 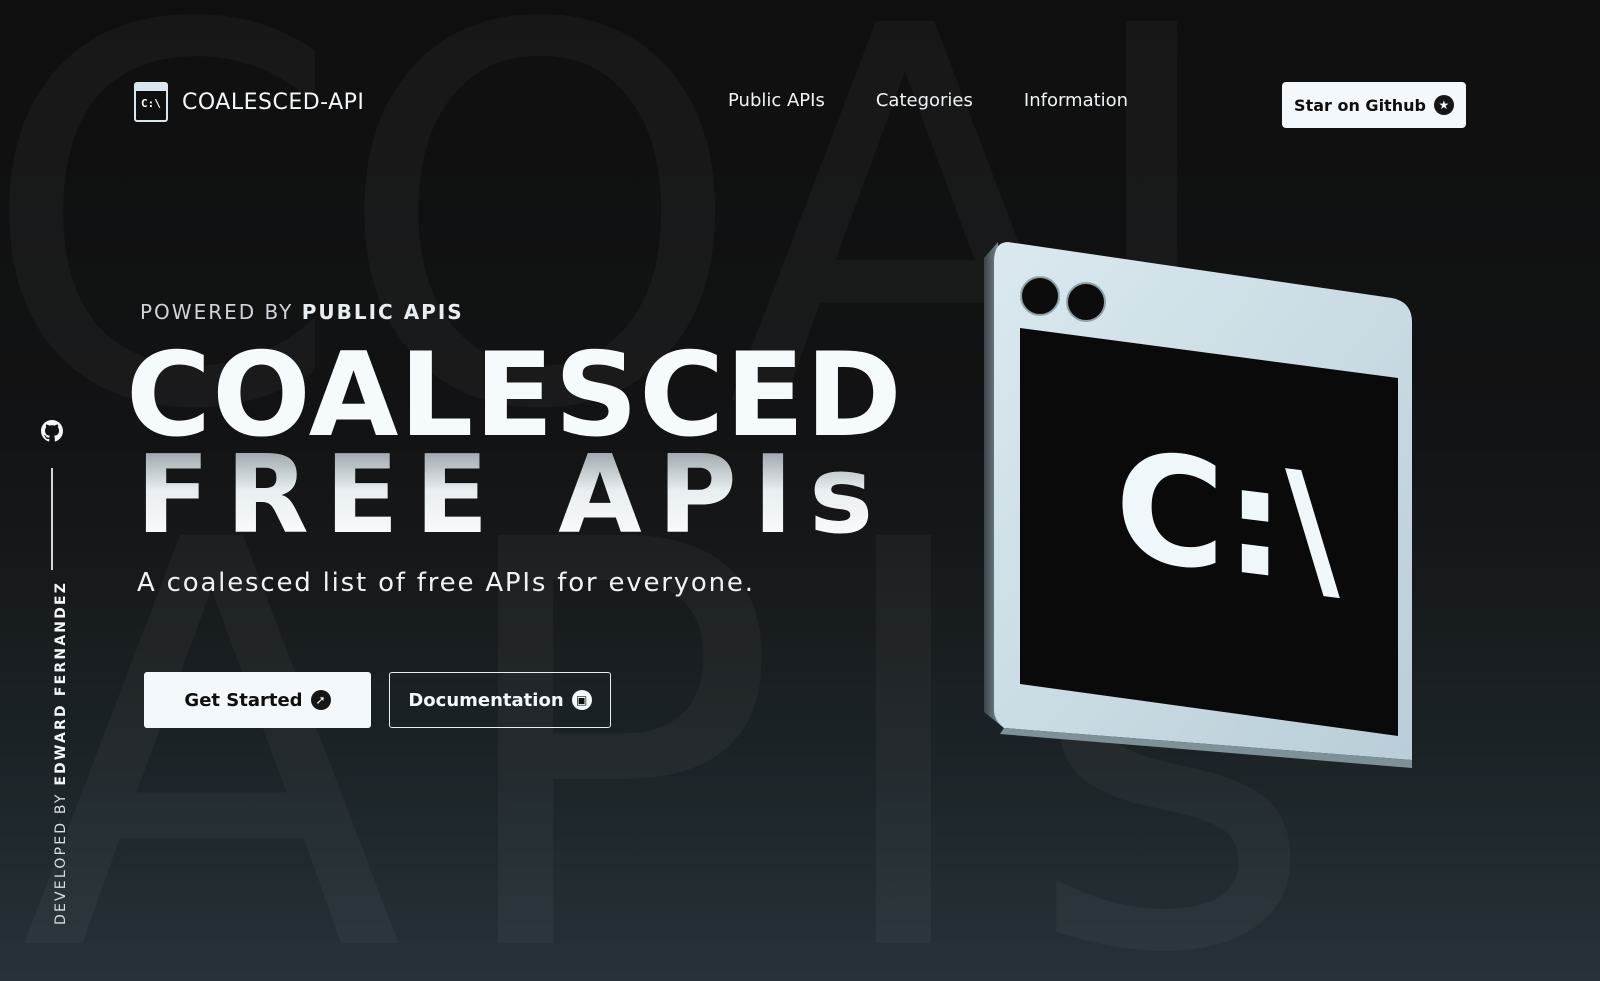 I want to click on get-started-label: Get Started, so click(x=243, y=700).